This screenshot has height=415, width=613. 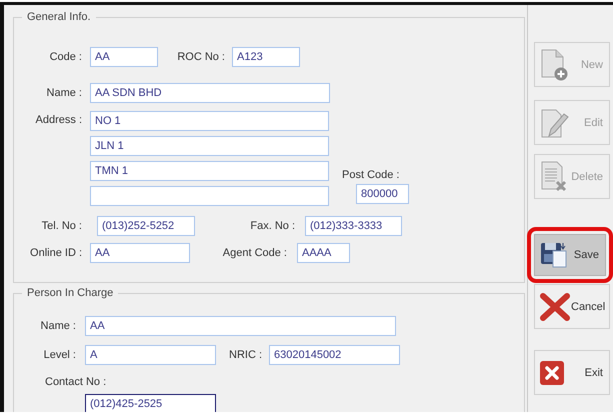 What do you see at coordinates (572, 306) in the screenshot?
I see `cancel-button: Cancel` at bounding box center [572, 306].